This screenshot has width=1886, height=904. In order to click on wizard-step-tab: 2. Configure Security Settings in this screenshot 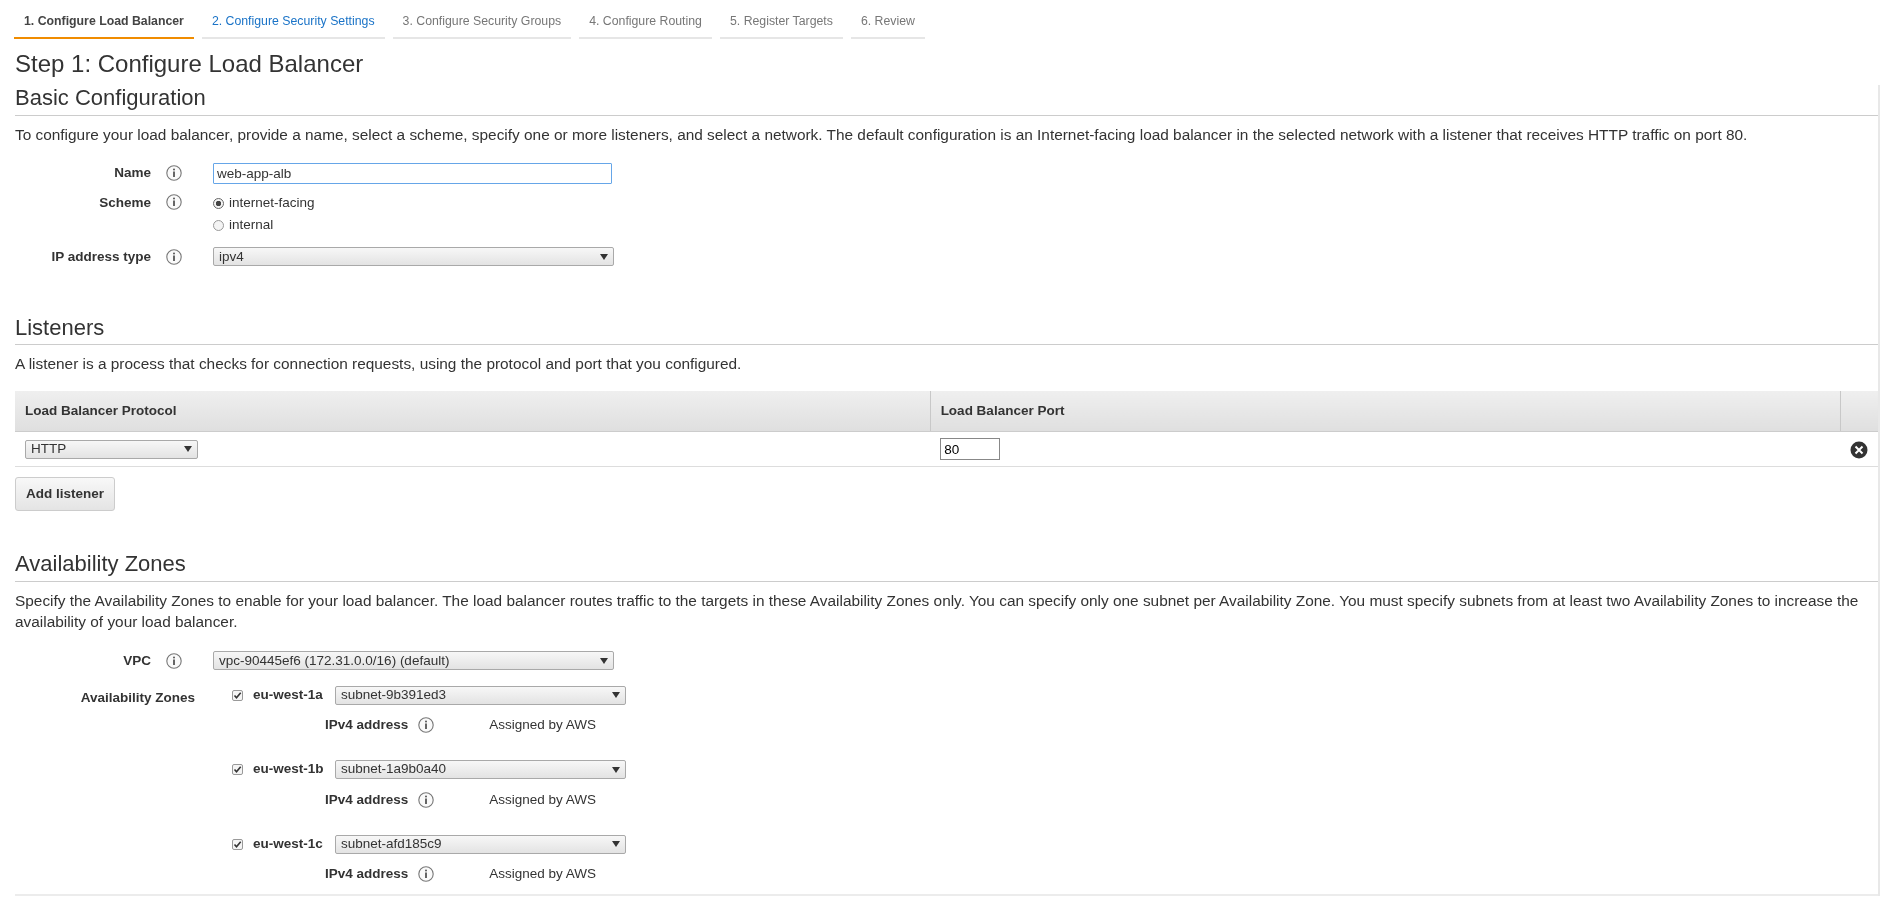, I will do `click(293, 23)`.